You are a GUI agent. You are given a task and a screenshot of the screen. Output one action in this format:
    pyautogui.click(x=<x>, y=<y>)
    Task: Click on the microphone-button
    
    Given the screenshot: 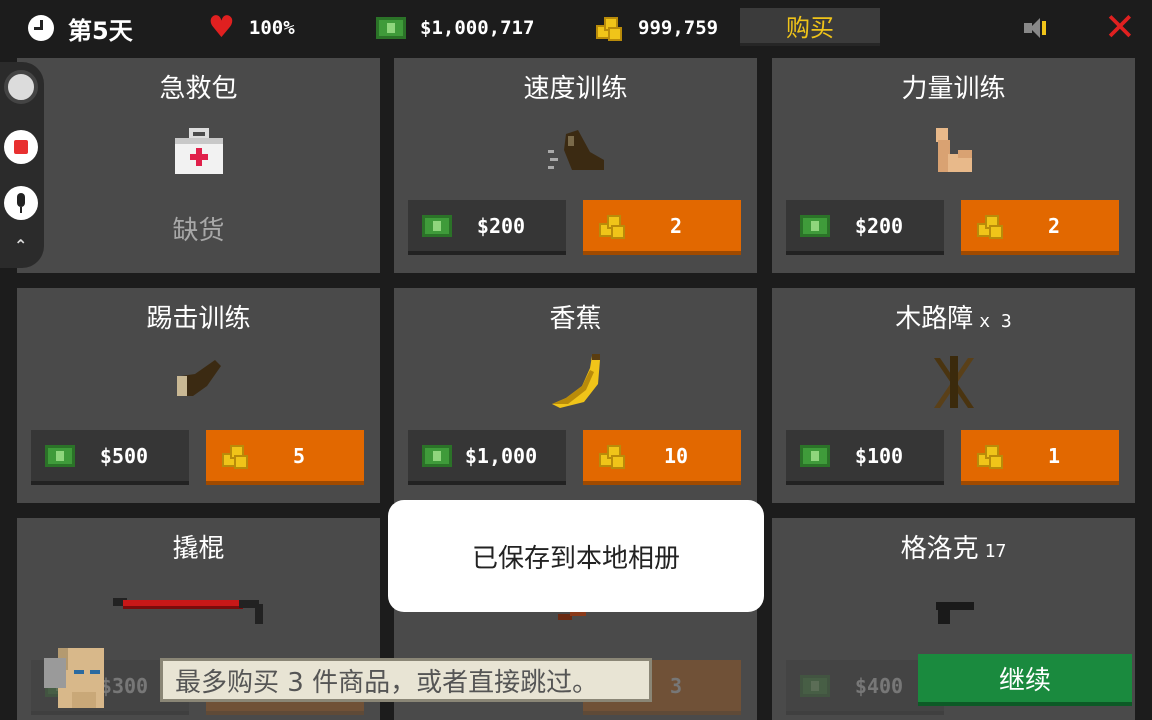 What is the action you would take?
    pyautogui.click(x=21, y=203)
    